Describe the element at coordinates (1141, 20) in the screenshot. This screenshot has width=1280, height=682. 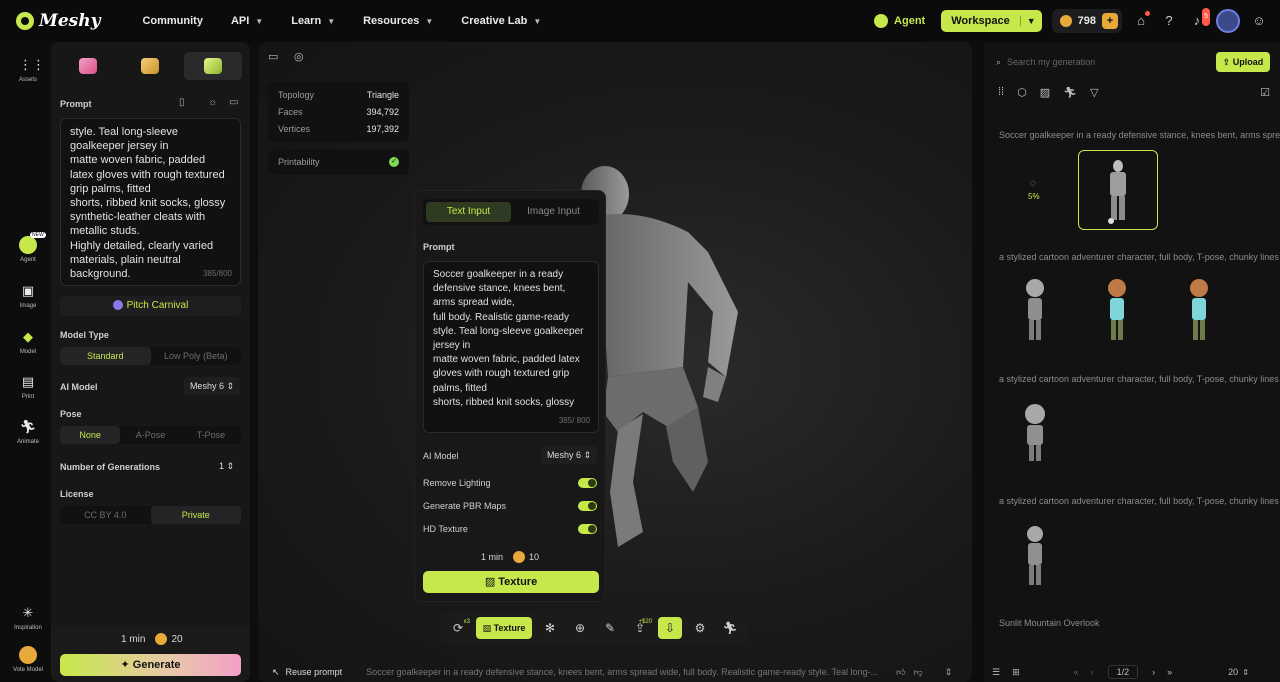
I see `gift-icon: ⌂` at that location.